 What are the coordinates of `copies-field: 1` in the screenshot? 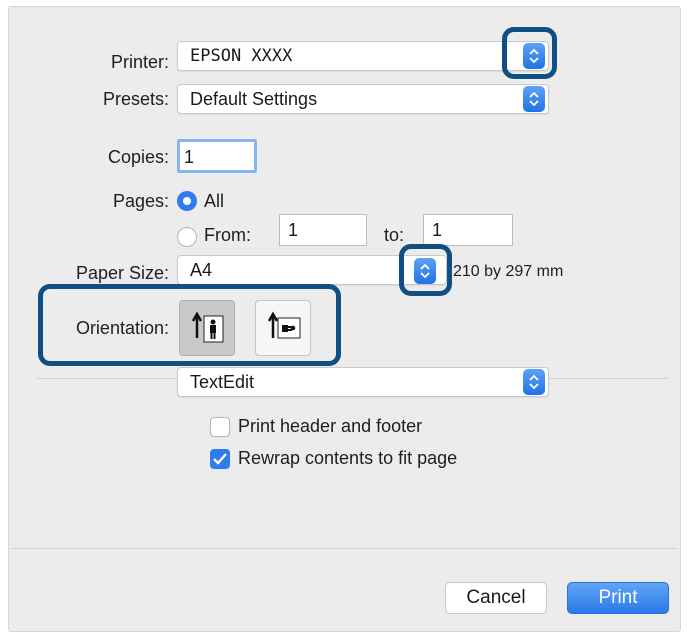 It's located at (217, 156).